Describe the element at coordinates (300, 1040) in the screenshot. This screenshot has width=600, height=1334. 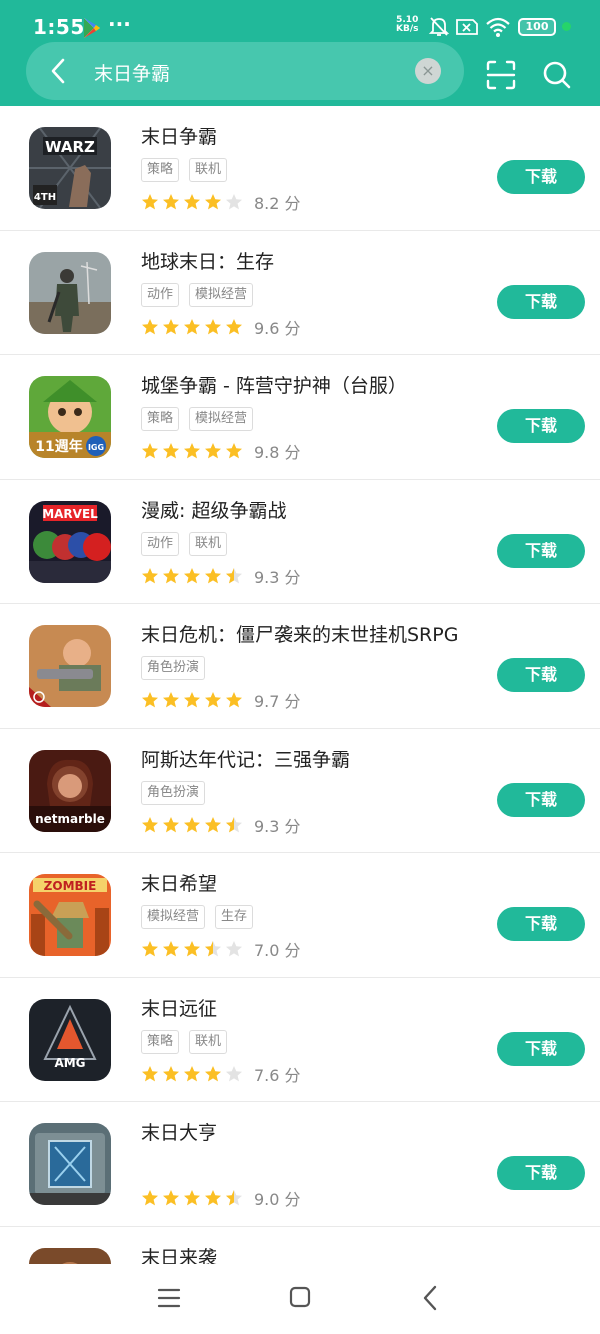
I see `app-list-item: AMG 末日远征 策略 联机 7.6 分 下载` at that location.